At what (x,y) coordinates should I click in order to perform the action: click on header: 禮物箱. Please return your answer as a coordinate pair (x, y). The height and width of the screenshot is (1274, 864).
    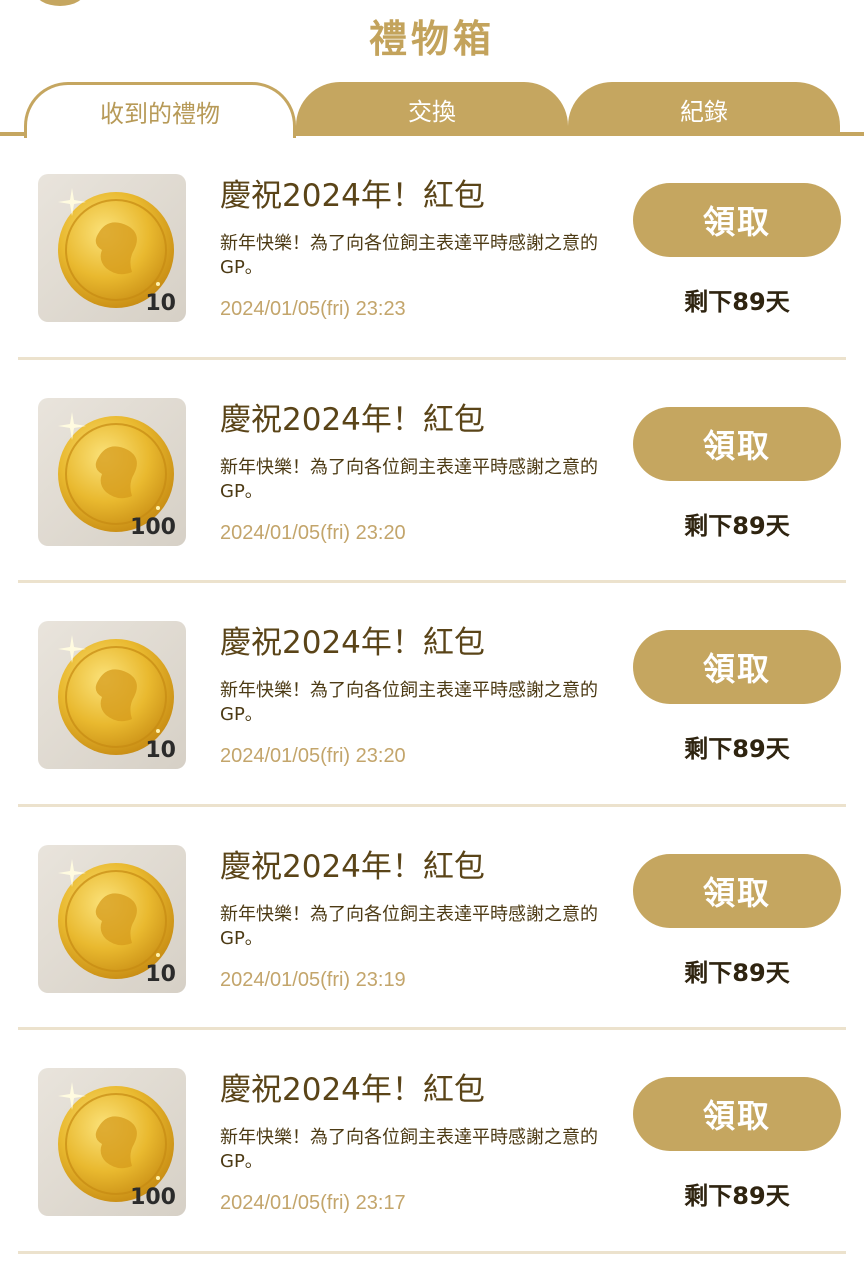
    Looking at the image, I should click on (432, 40).